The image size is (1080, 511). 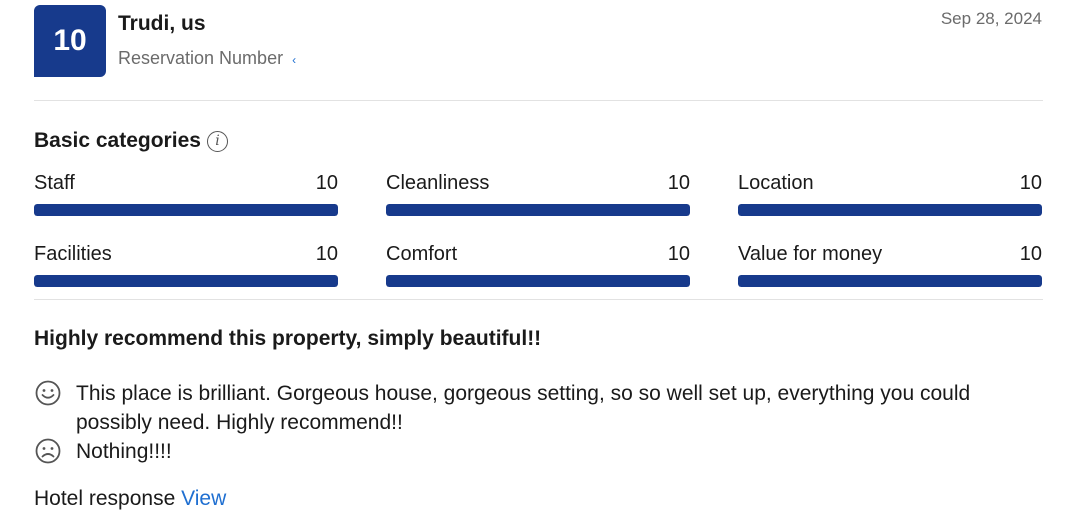 I want to click on score-badge: 10, so click(x=70, y=41).